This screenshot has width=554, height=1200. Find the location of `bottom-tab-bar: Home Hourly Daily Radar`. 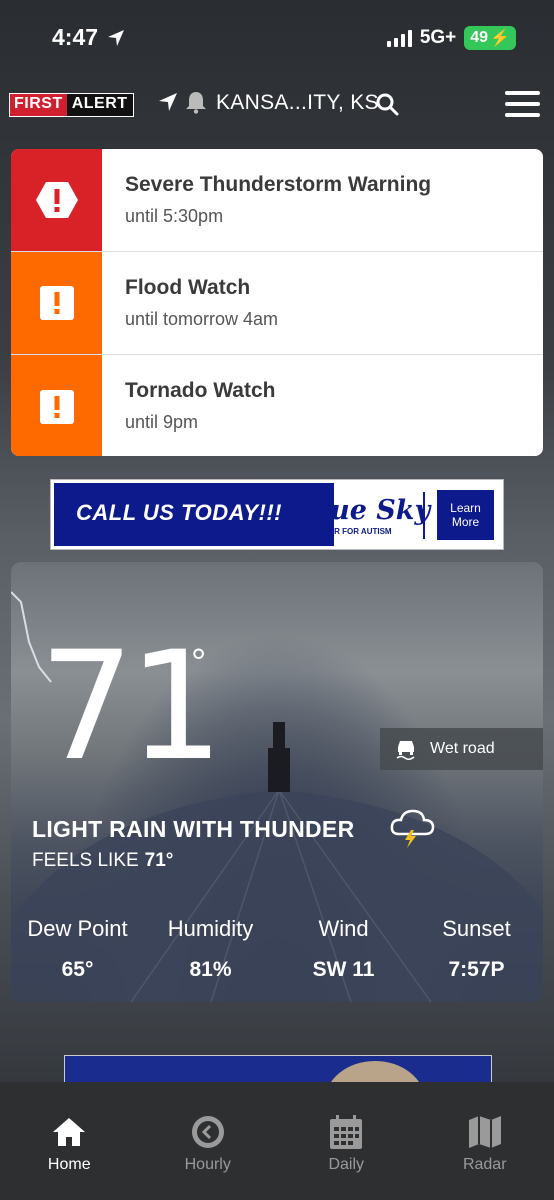

bottom-tab-bar: Home Hourly Daily Radar is located at coordinates (277, 1141).